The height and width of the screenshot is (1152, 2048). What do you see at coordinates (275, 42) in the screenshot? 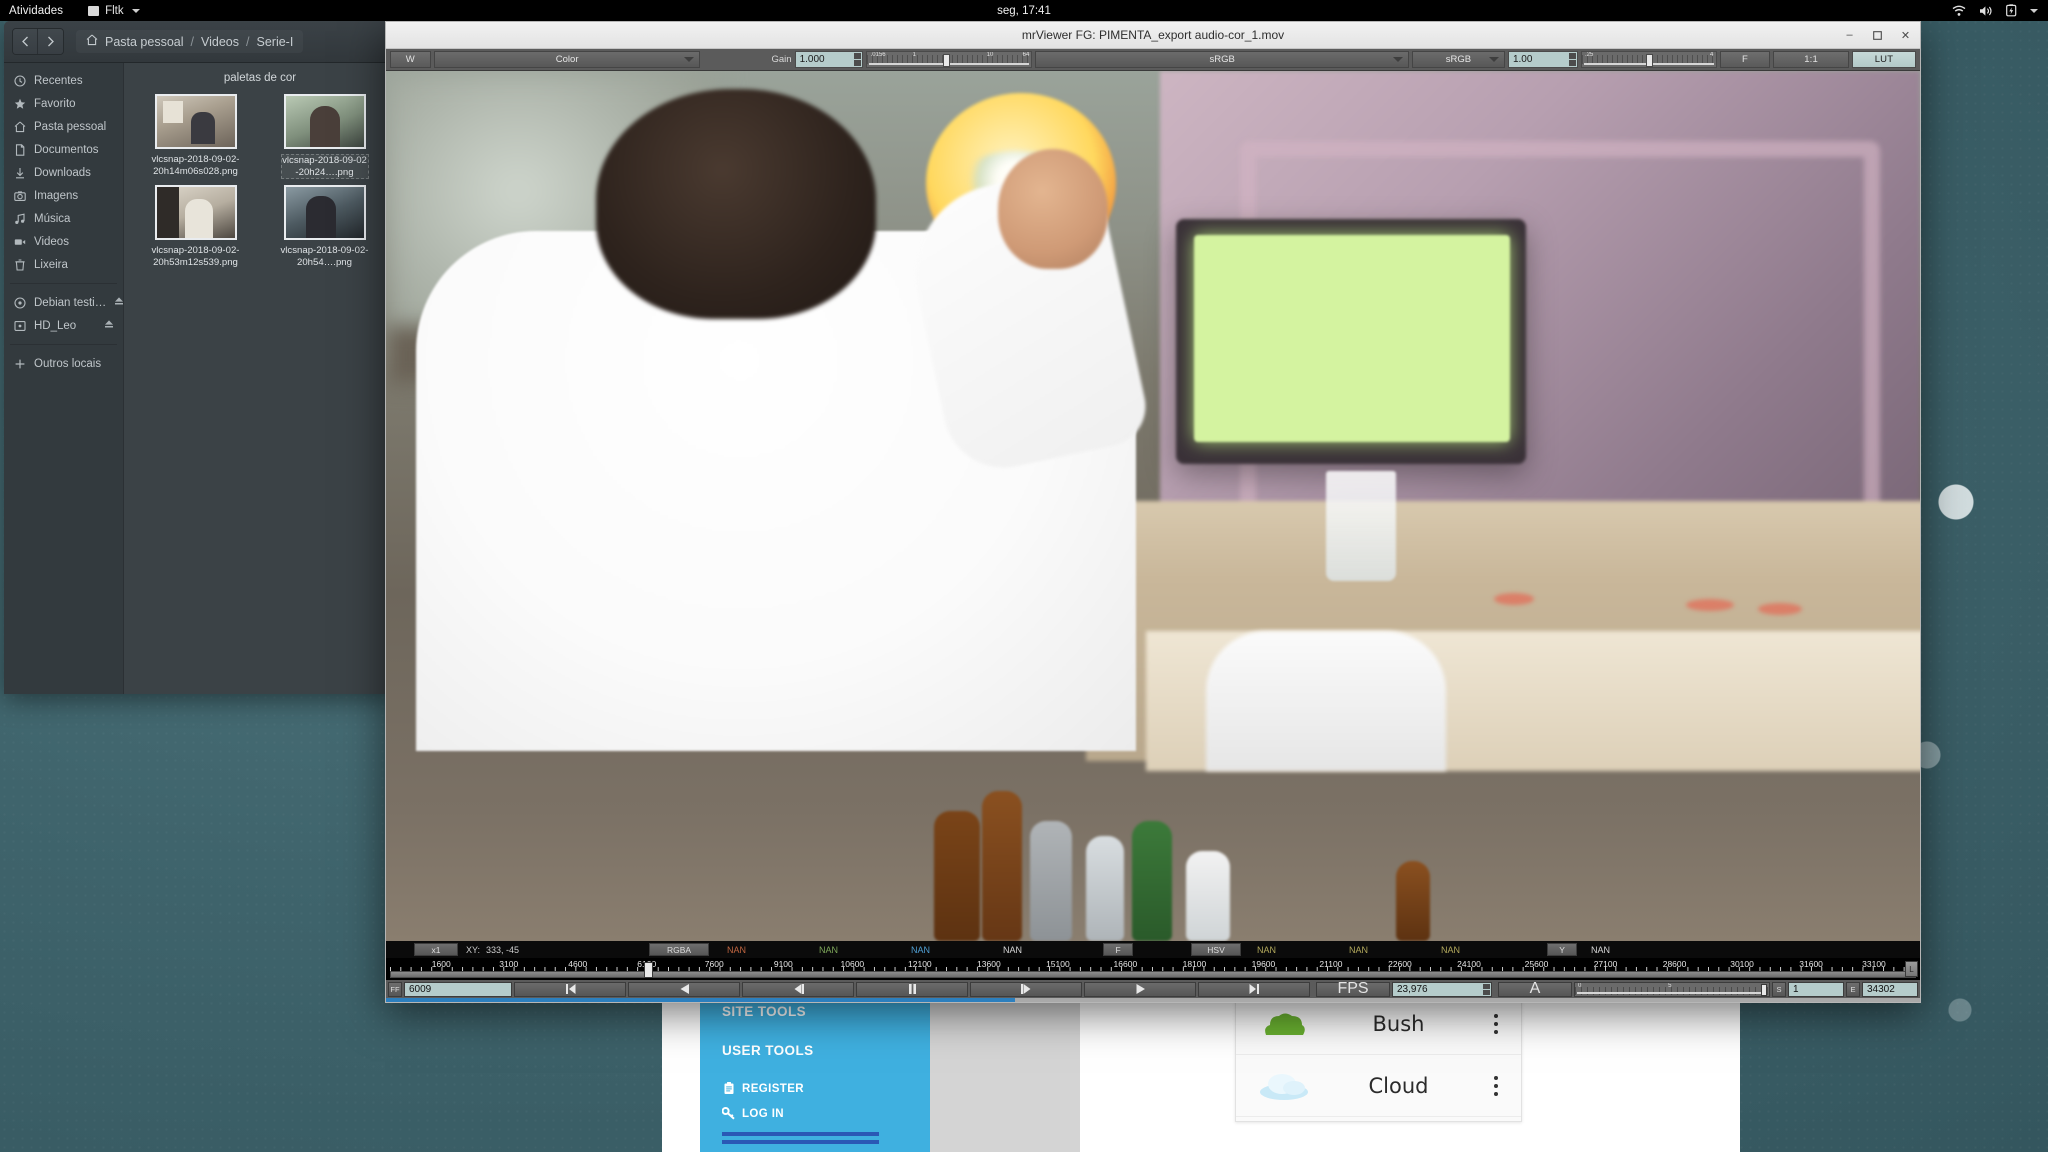
I see `breadcrumb-item-2: Serie-I` at bounding box center [275, 42].